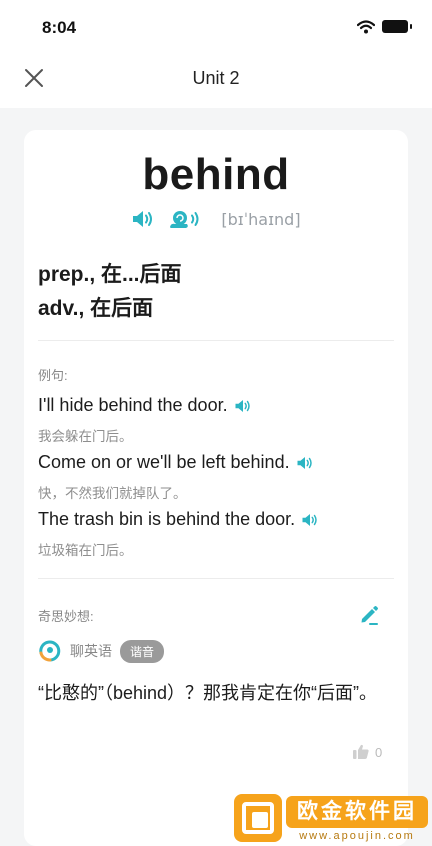  I want to click on thumbs-up-icon, so click(361, 751).